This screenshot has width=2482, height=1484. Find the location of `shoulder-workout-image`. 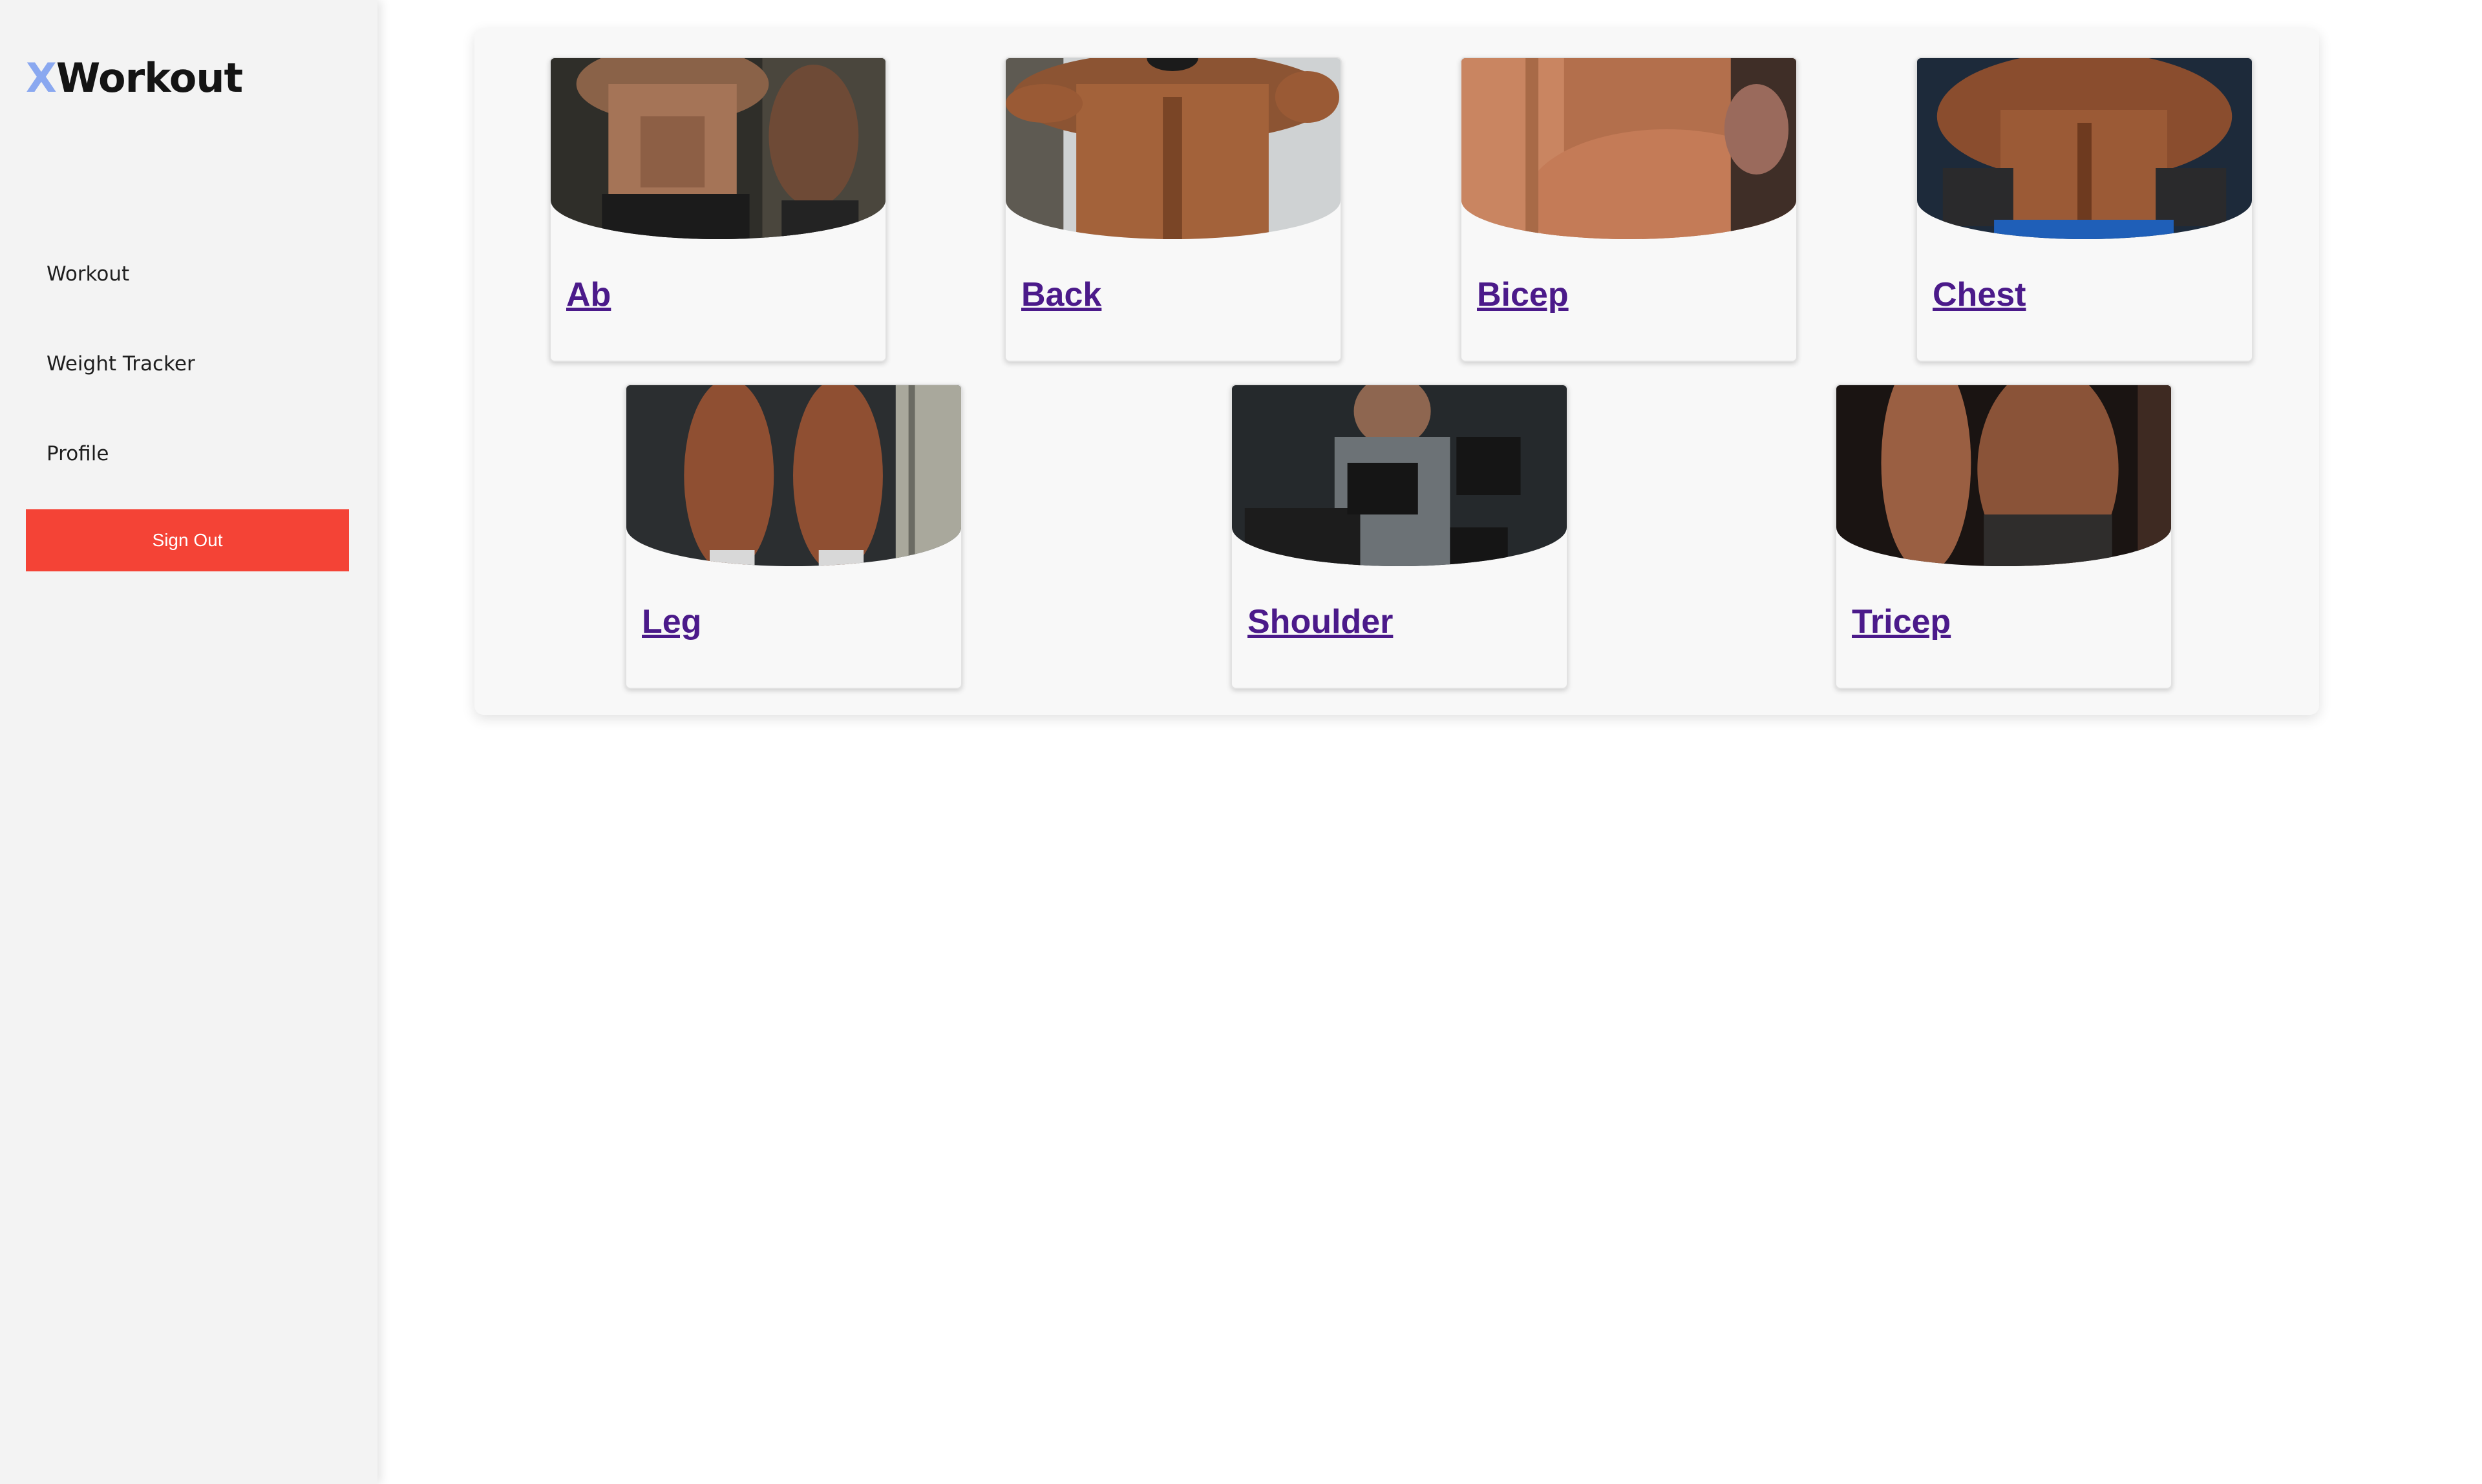

shoulder-workout-image is located at coordinates (1399, 475).